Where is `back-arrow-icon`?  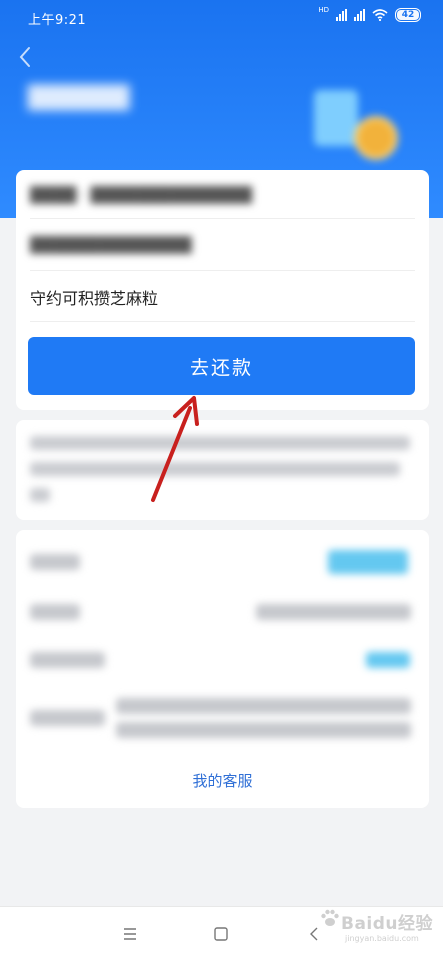
back-arrow-icon is located at coordinates (25, 57).